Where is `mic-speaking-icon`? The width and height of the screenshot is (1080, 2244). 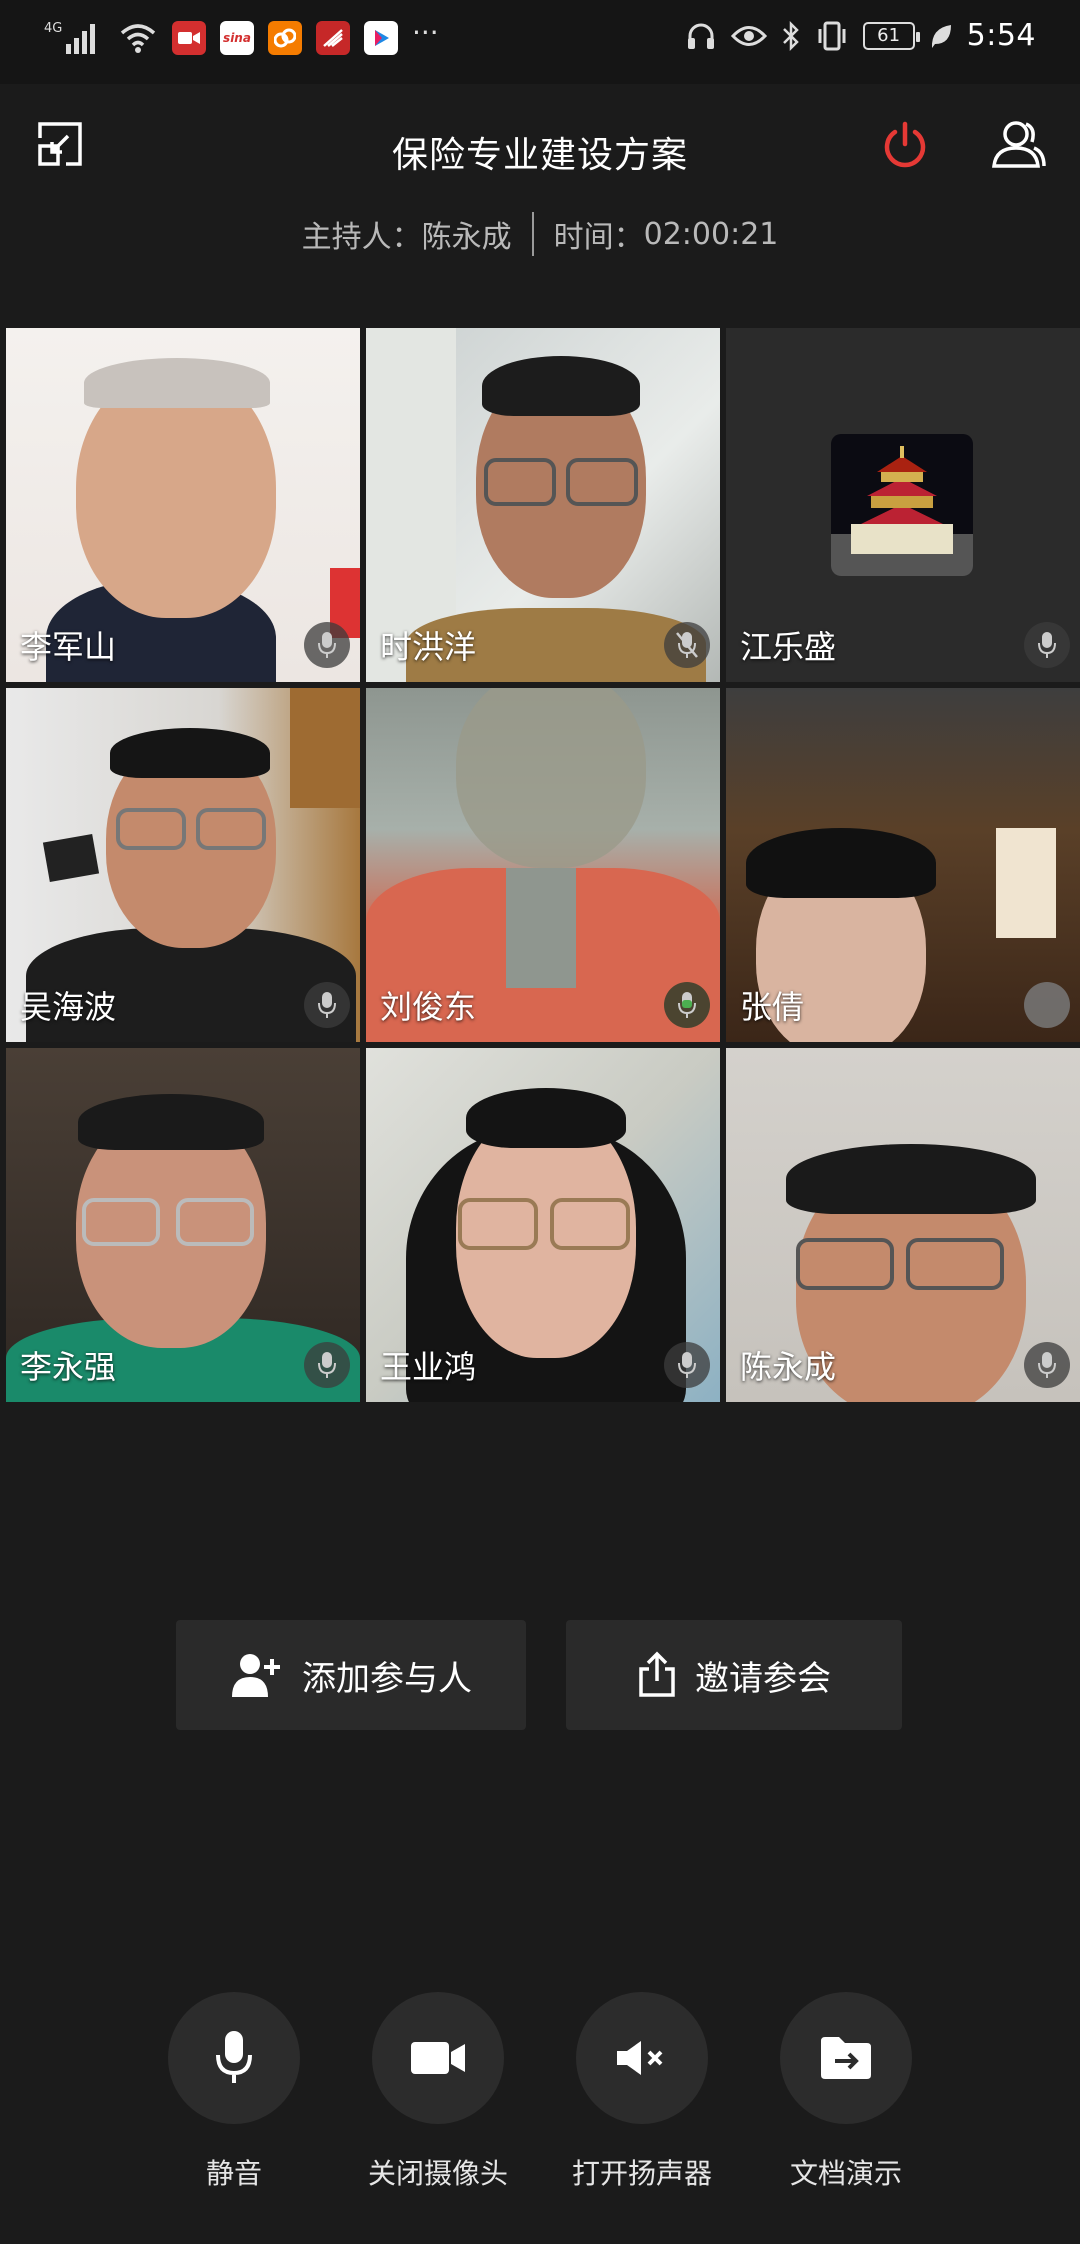
mic-speaking-icon is located at coordinates (687, 1005).